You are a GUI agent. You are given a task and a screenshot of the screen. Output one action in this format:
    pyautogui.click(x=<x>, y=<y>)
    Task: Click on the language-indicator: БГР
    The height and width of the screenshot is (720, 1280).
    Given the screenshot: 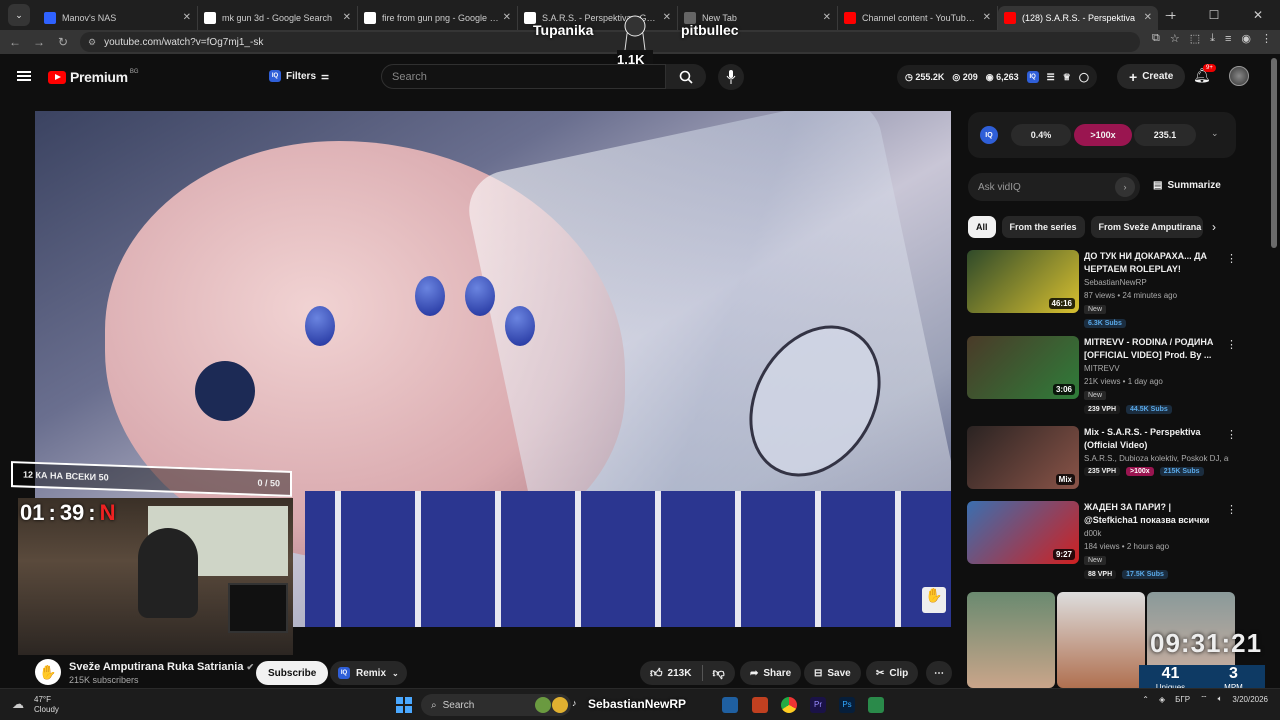 What is the action you would take?
    pyautogui.click(x=1182, y=699)
    